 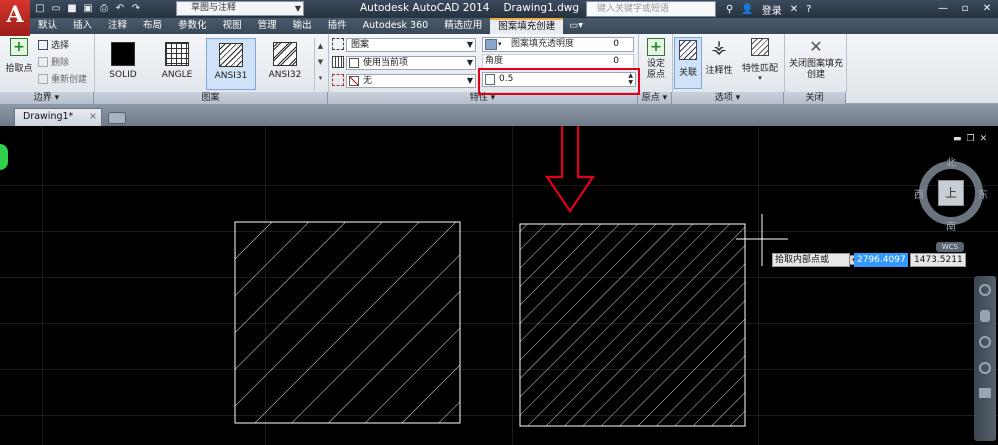 I want to click on viewcube-top-face: 上, so click(x=951, y=193).